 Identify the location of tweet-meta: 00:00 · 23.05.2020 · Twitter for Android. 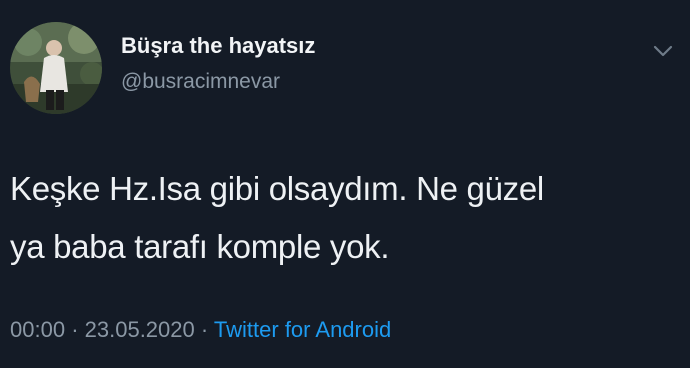
(200, 330).